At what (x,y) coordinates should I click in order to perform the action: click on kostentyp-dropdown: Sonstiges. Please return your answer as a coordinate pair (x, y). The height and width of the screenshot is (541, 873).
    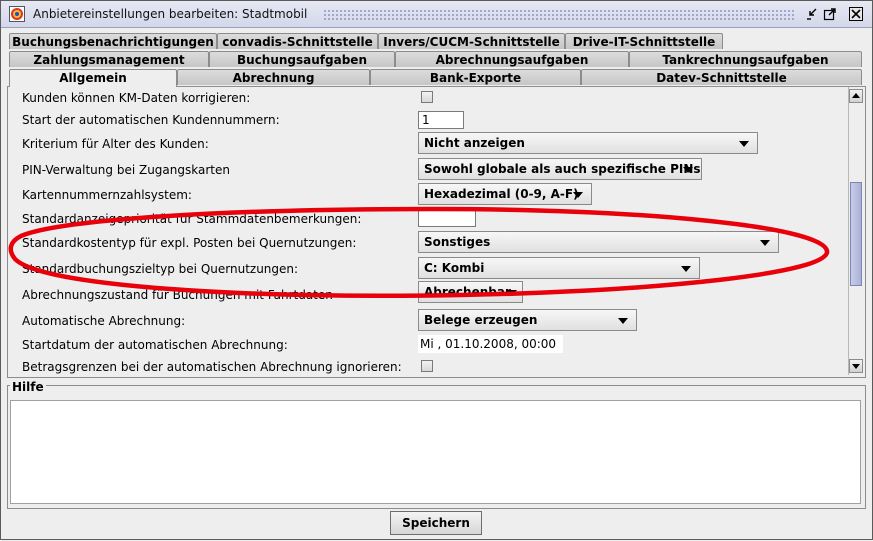
    Looking at the image, I should click on (598, 242).